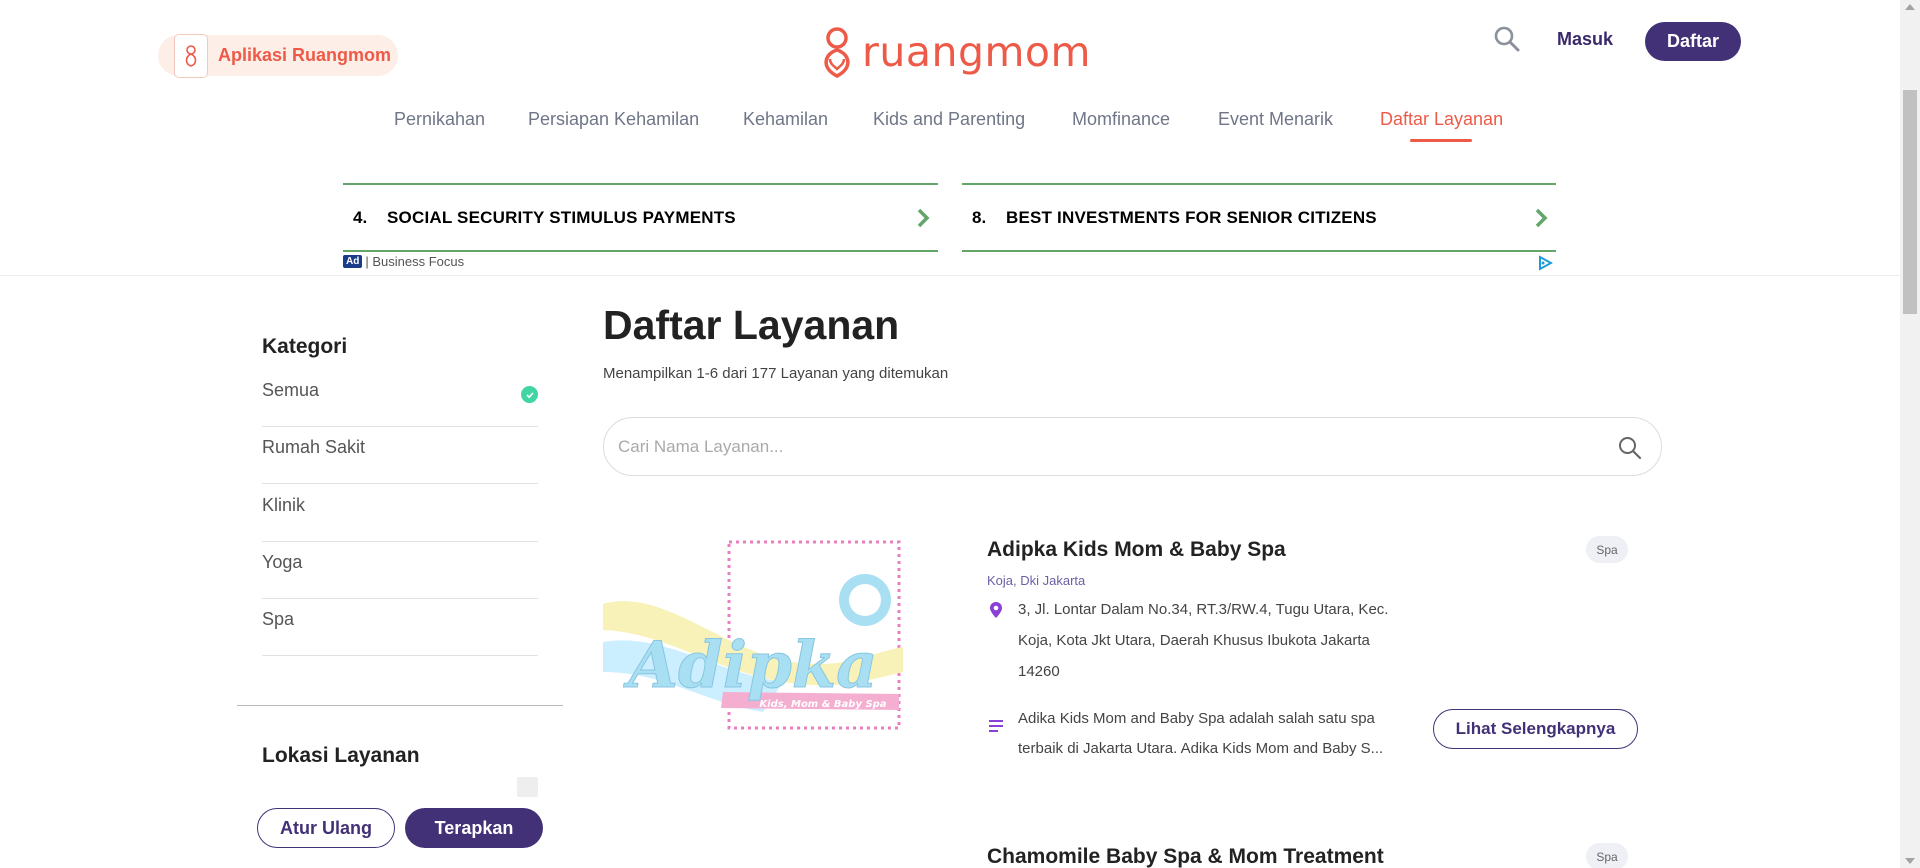 The height and width of the screenshot is (868, 1920). Describe the element at coordinates (400, 705) in the screenshot. I see `sidebar-divider` at that location.